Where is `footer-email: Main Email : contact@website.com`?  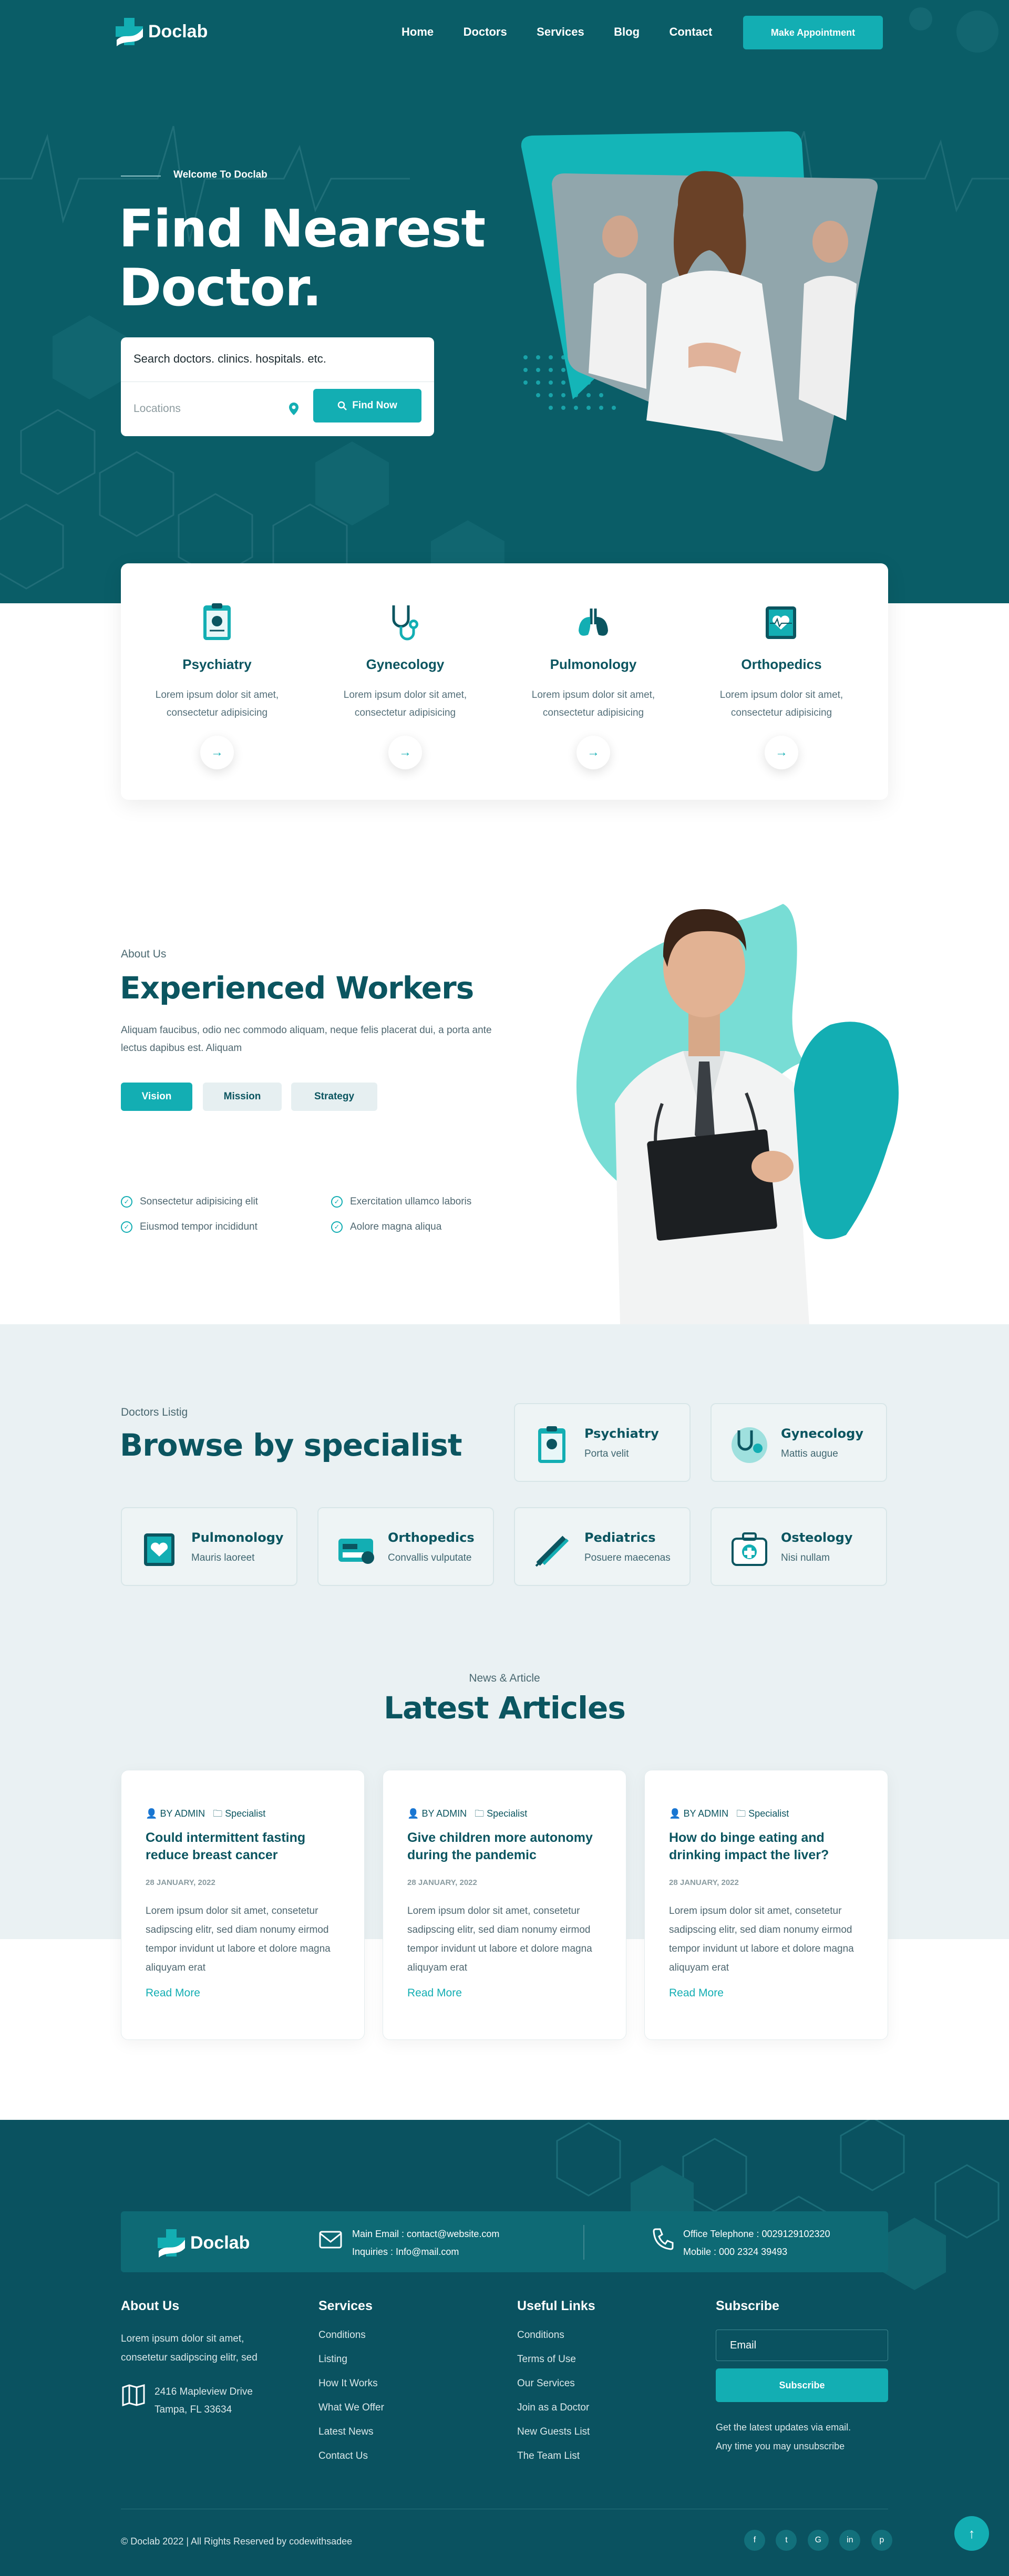
footer-email: Main Email : contact@website.com is located at coordinates (425, 2234).